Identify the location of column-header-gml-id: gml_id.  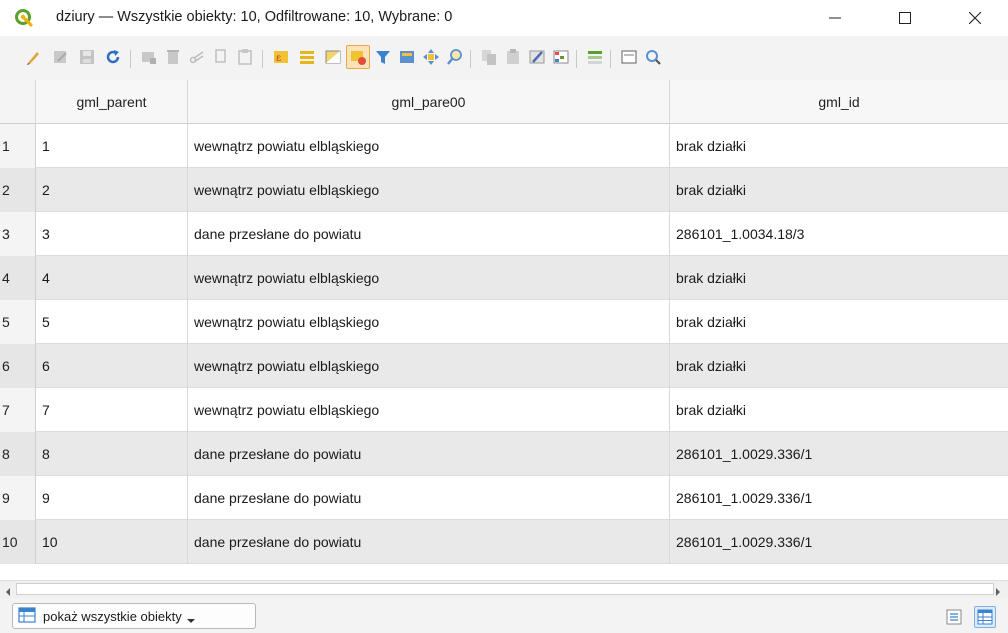
(839, 102).